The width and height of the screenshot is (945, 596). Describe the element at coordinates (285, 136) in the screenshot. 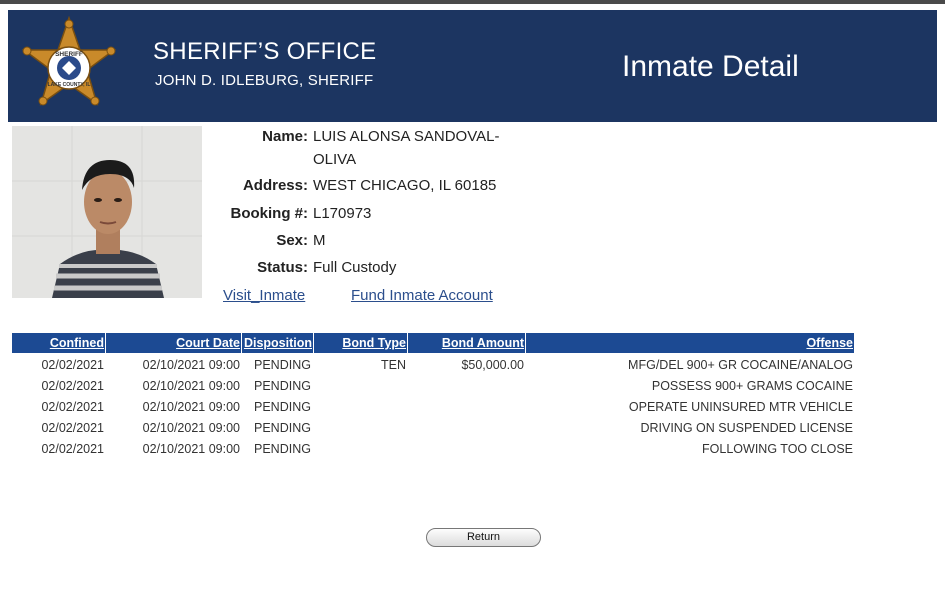

I see `name-label: Name:` at that location.